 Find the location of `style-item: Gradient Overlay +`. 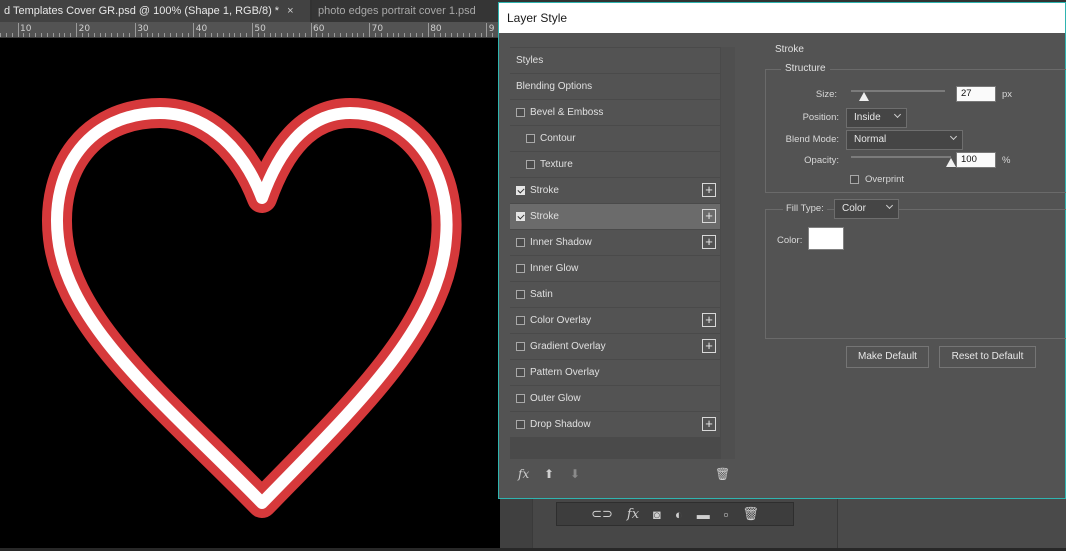

style-item: Gradient Overlay + is located at coordinates (615, 346).